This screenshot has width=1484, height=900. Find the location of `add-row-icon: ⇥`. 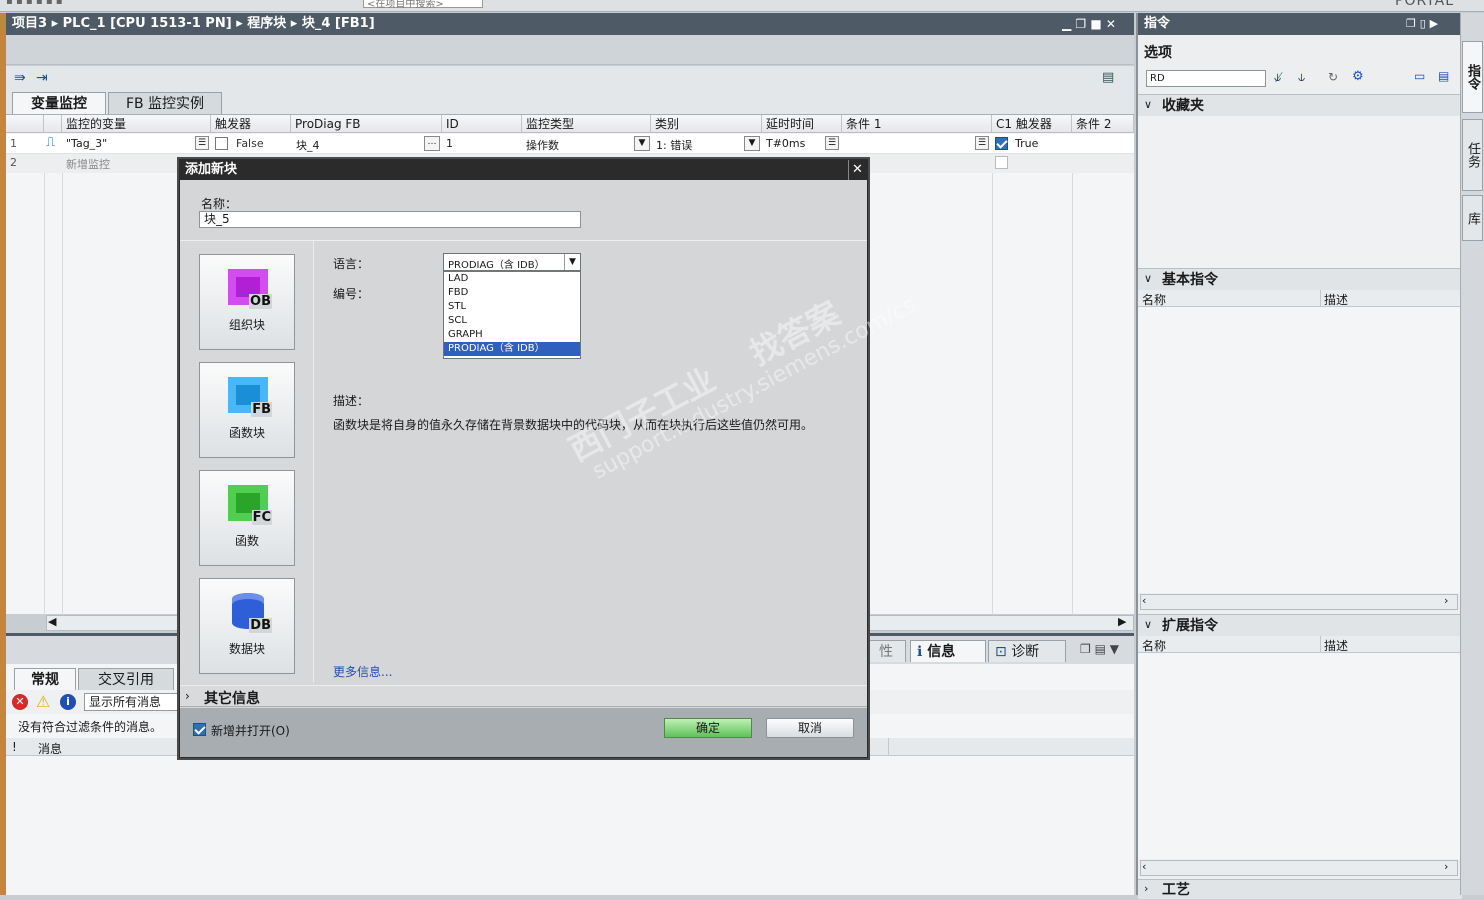

add-row-icon: ⇥ is located at coordinates (42, 78).